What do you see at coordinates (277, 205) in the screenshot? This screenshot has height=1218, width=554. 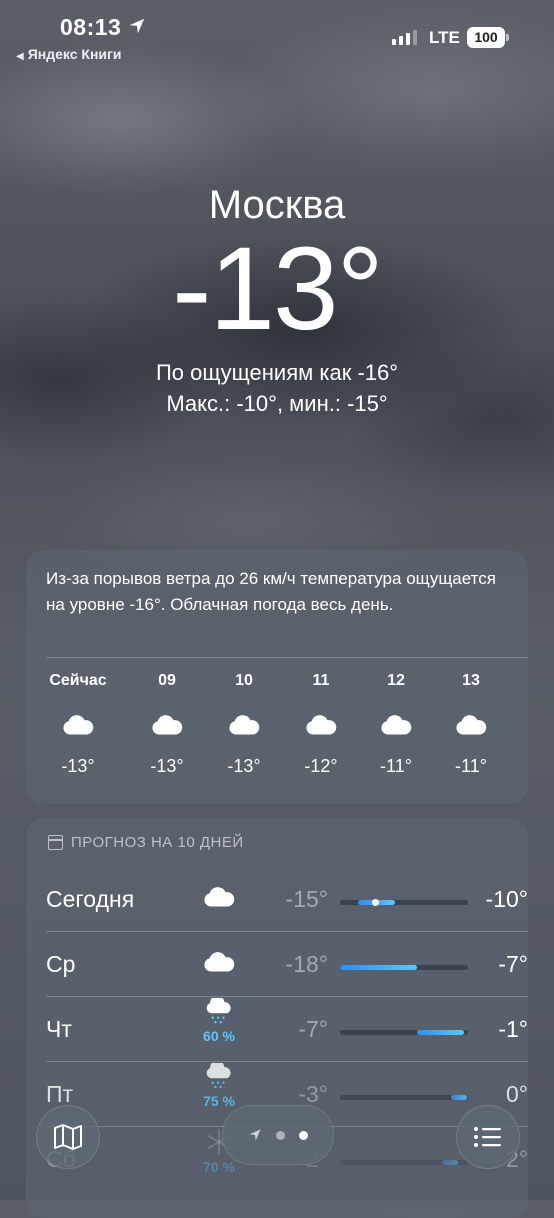 I see `city-name: Москва` at bounding box center [277, 205].